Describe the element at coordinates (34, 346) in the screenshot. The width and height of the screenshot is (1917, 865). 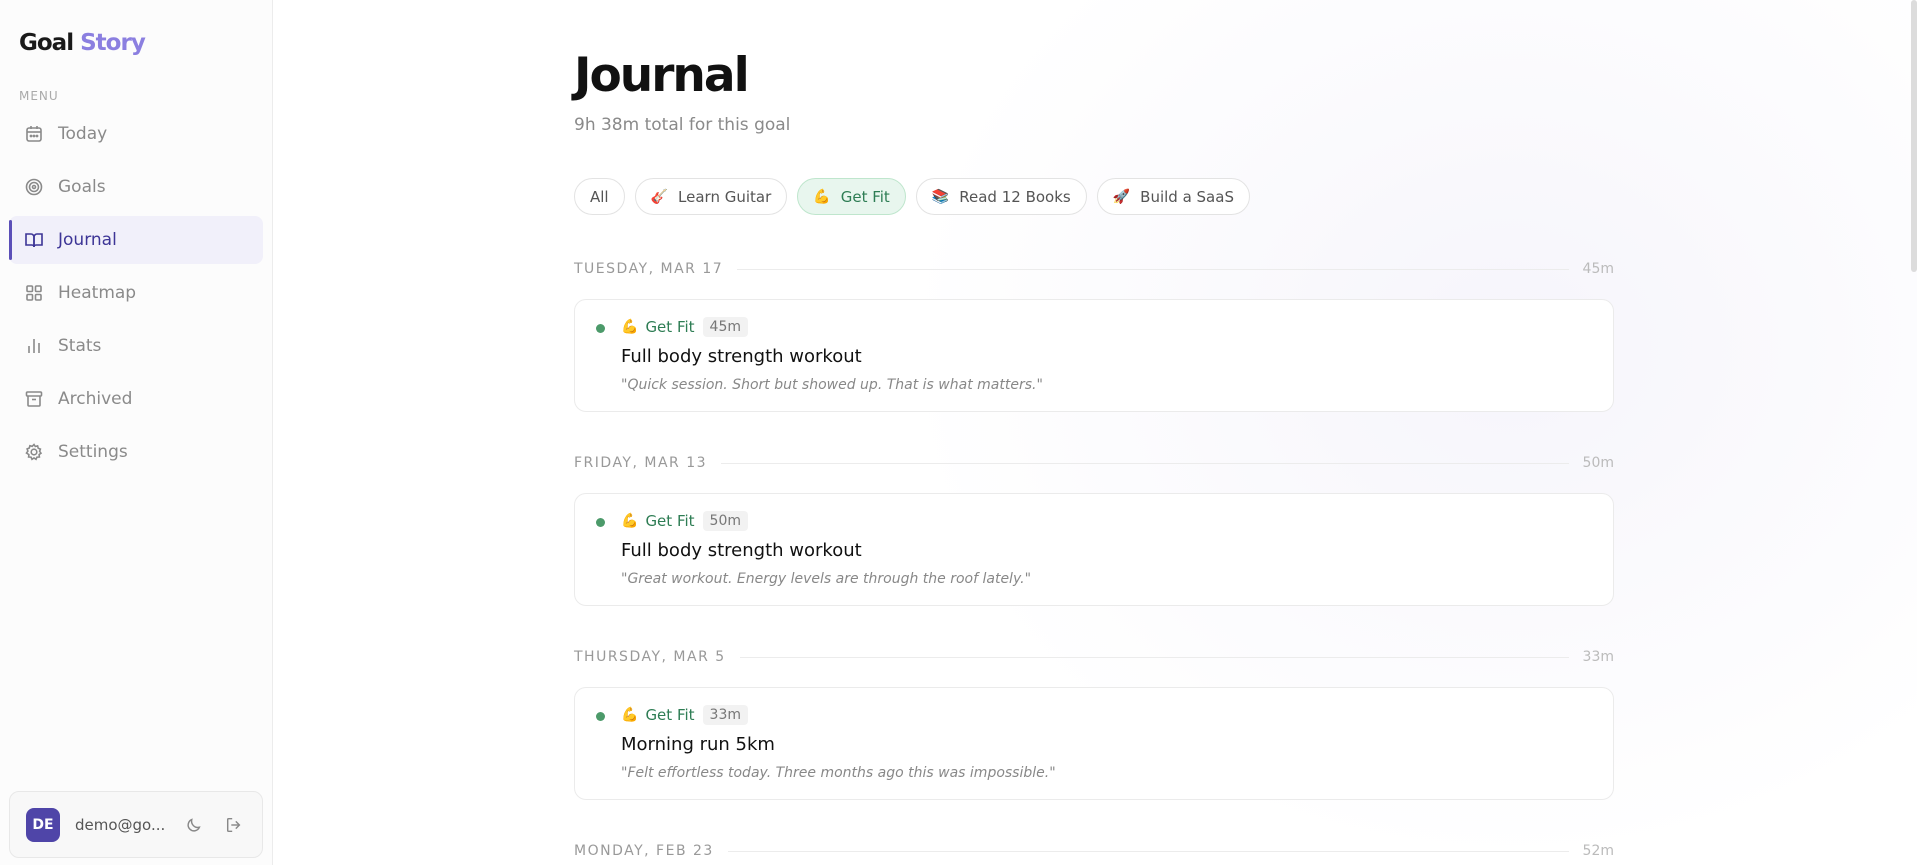
I see `bar-chart-icon` at that location.